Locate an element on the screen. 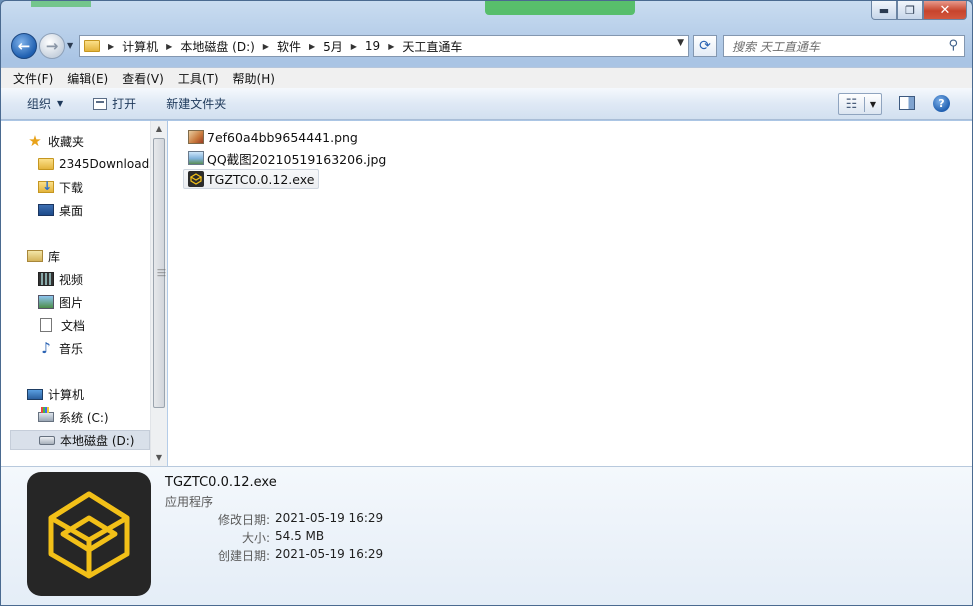  organize-button: 组织 ▼ is located at coordinates (45, 103).